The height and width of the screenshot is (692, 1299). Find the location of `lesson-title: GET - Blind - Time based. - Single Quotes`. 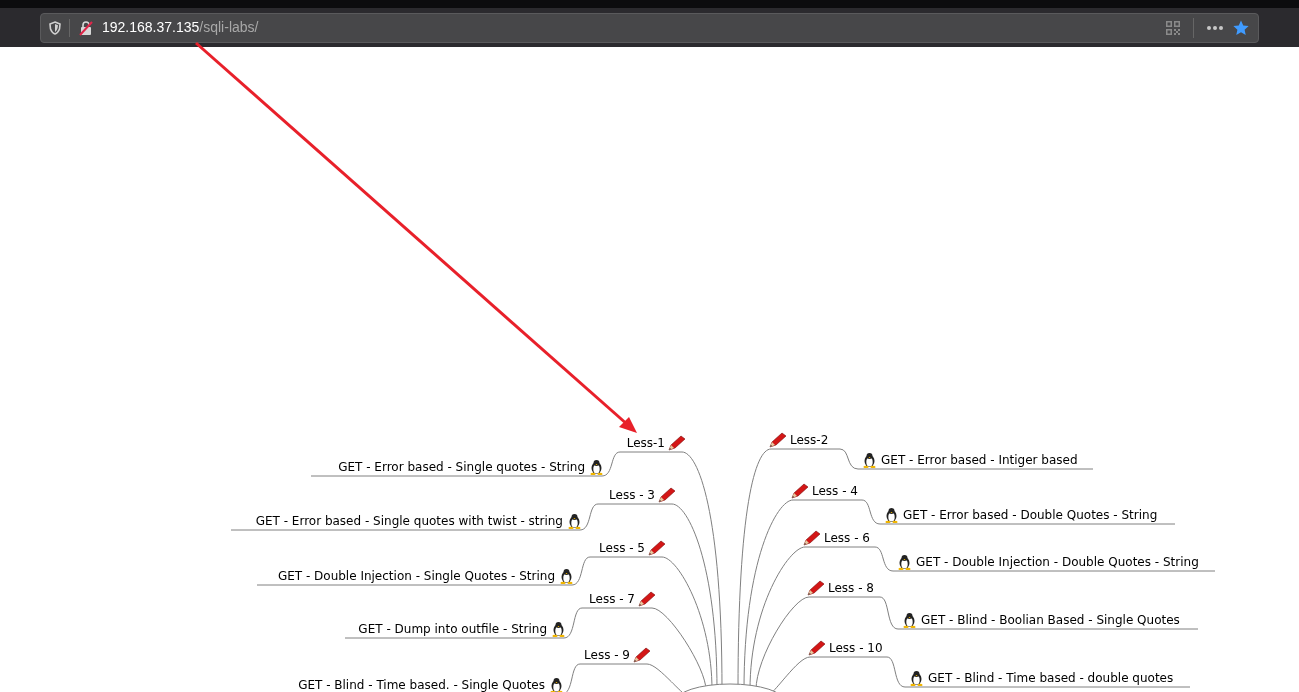

lesson-title: GET - Blind - Time based. - Single Quotes is located at coordinates (421, 685).